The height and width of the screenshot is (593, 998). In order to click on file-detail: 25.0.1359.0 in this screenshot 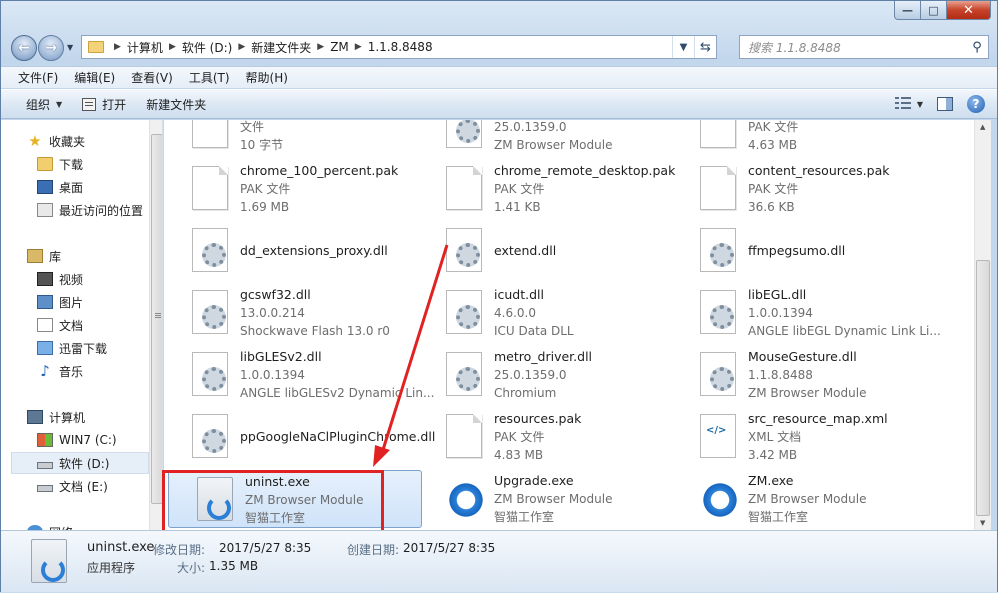, I will do `click(530, 375)`.